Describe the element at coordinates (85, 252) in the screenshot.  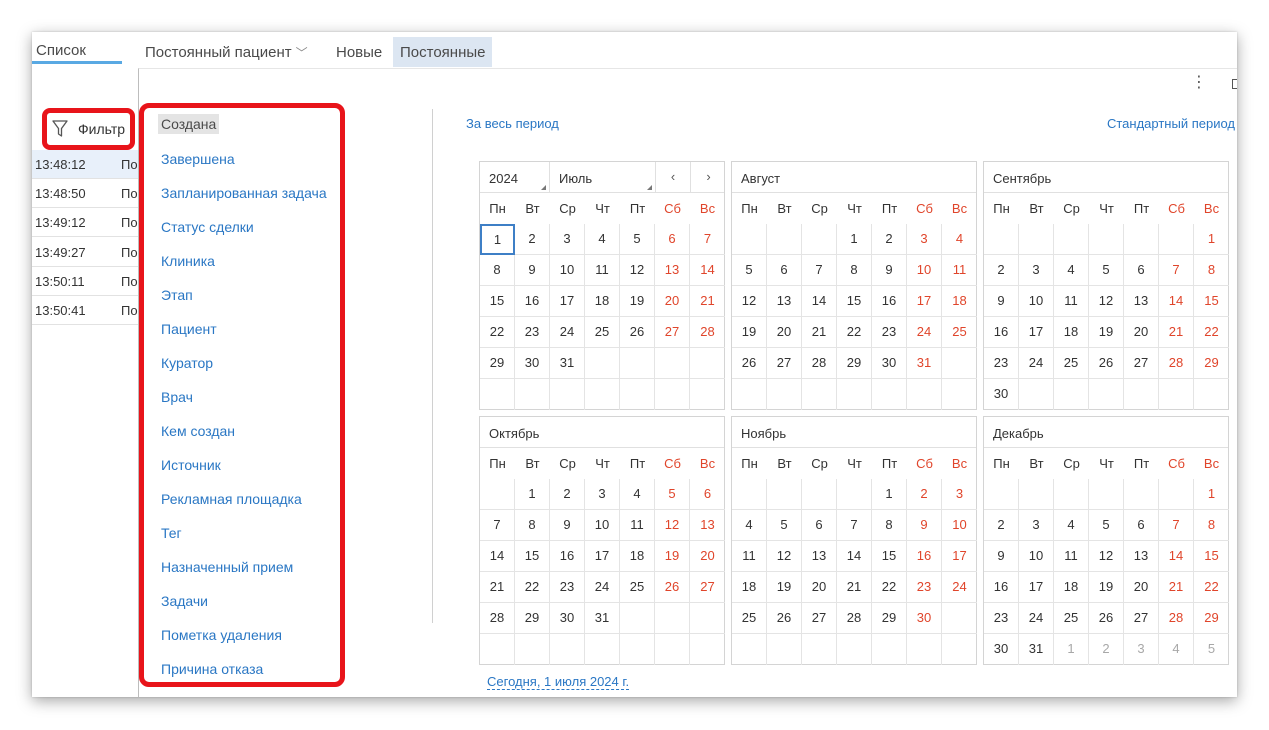
I see `table-row: 13:49:27 По` at that location.